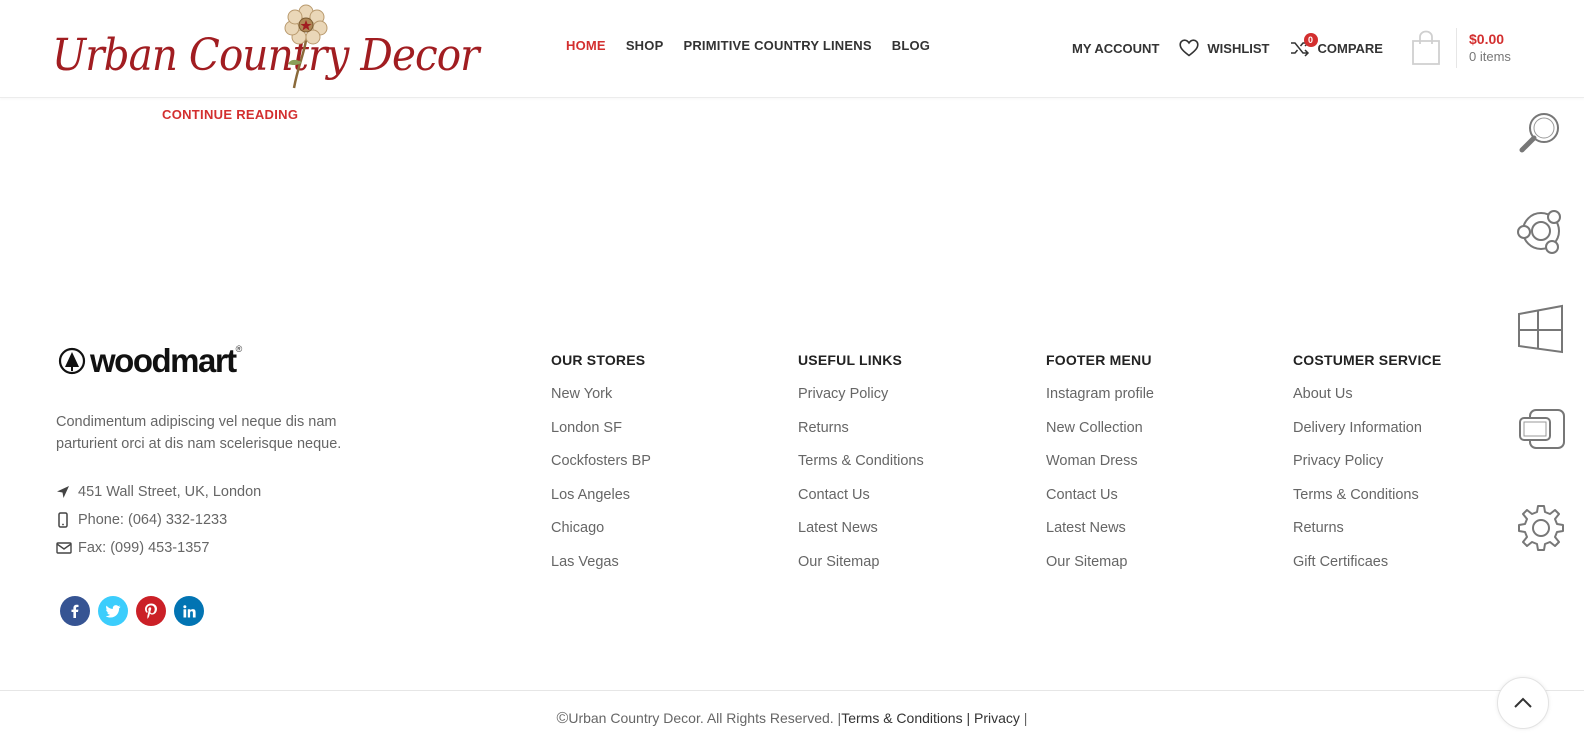  Describe the element at coordinates (586, 45) in the screenshot. I see `nav-home: HOME` at that location.